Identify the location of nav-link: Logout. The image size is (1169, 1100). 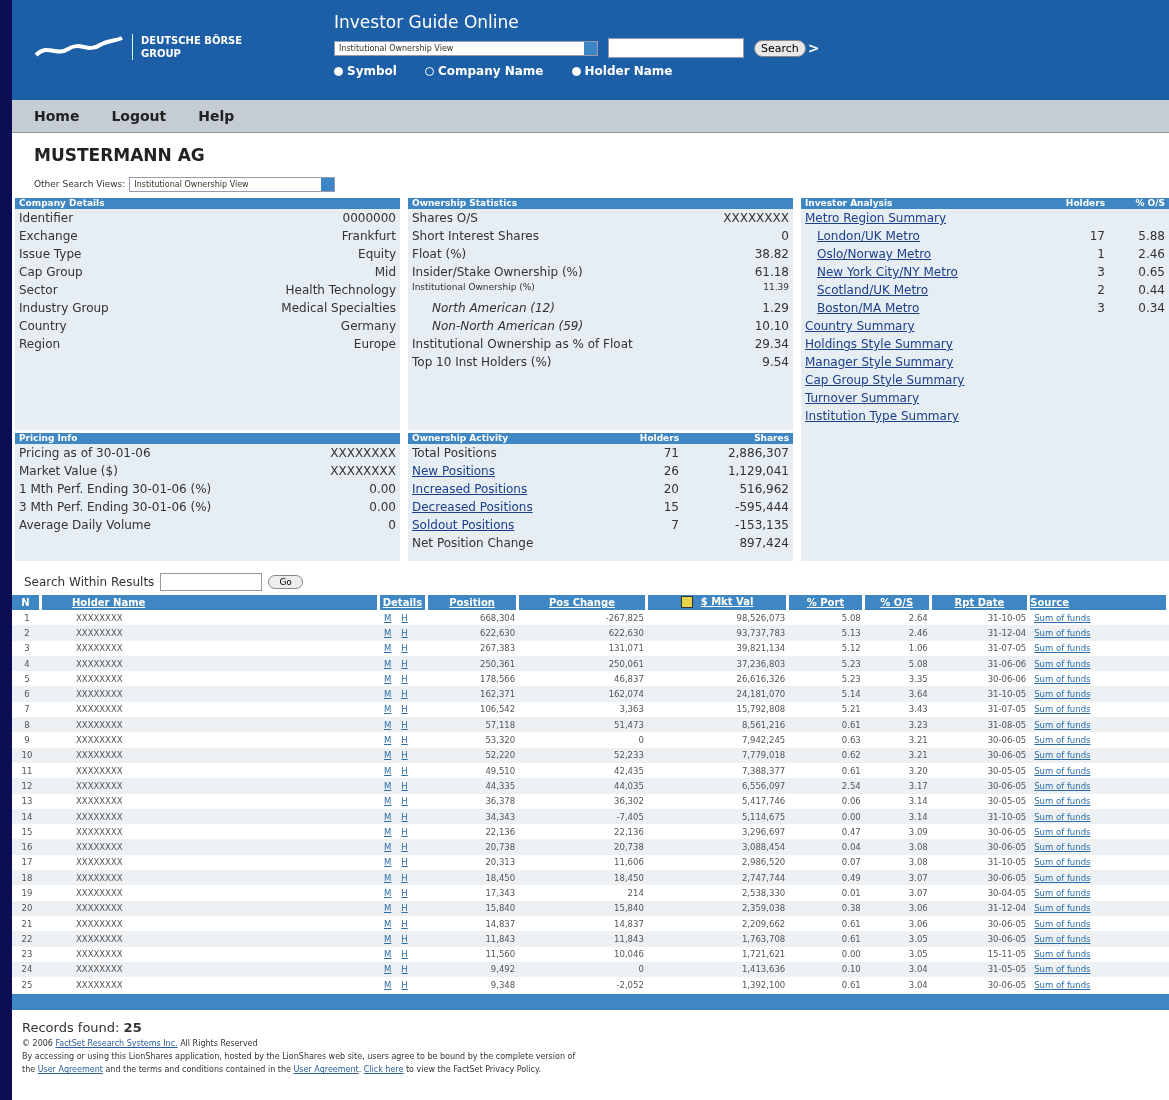
(139, 116).